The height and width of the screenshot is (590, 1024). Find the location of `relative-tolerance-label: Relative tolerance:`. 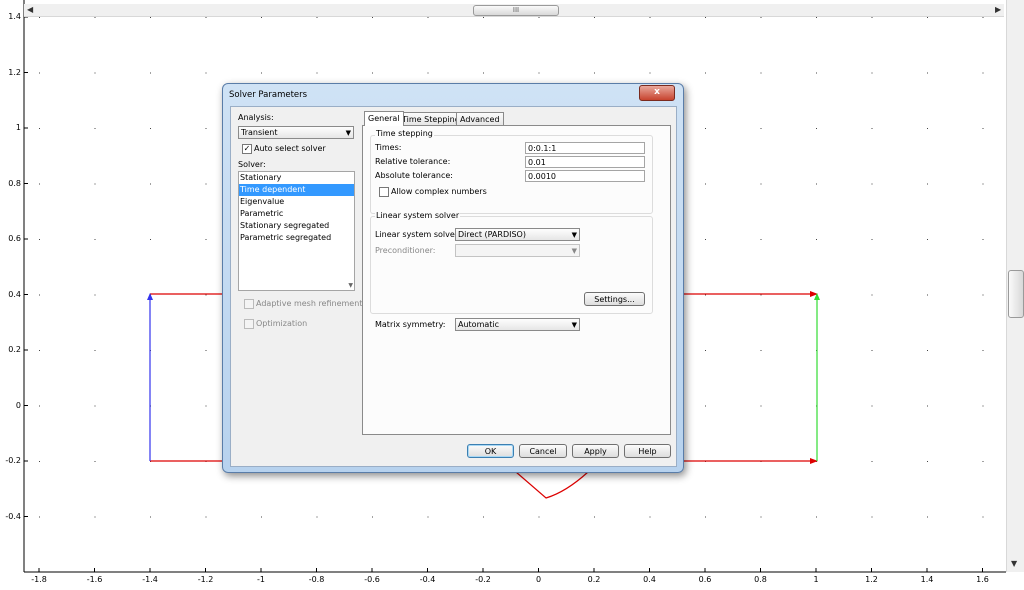

relative-tolerance-label: Relative tolerance: is located at coordinates (413, 161).